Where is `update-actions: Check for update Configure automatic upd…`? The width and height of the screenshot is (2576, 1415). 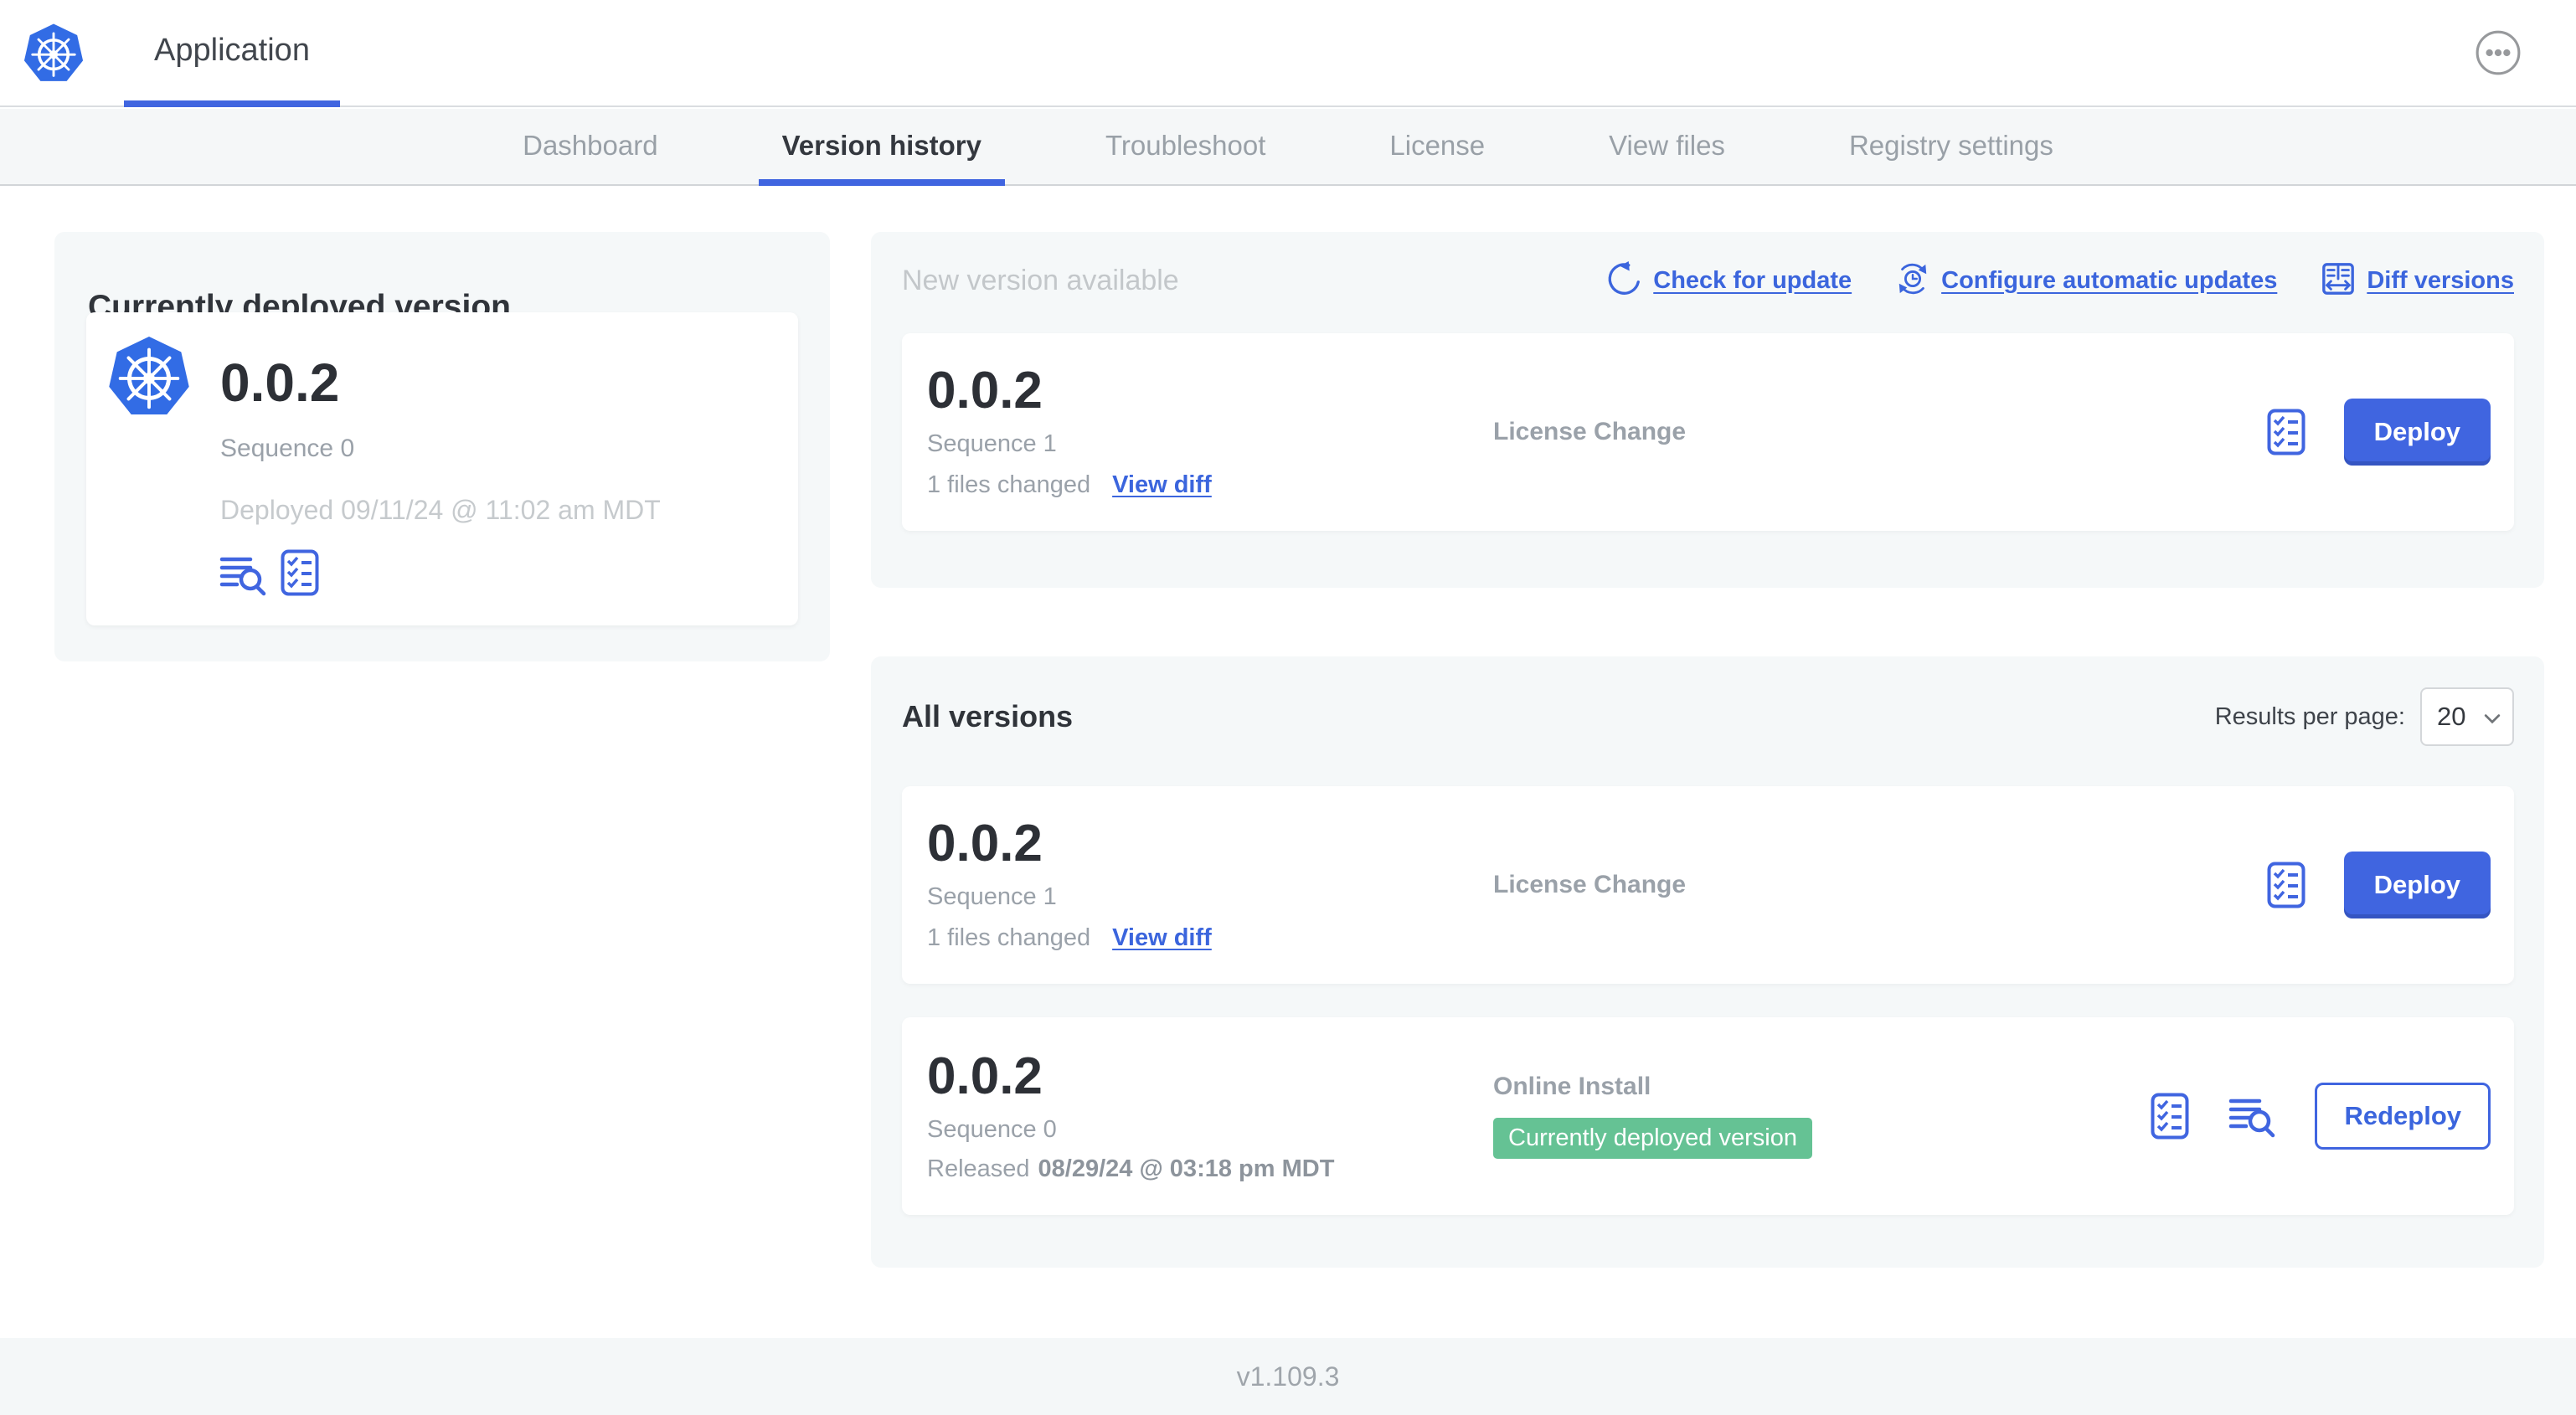
update-actions: Check for update Configure automatic upd… is located at coordinates (2060, 280).